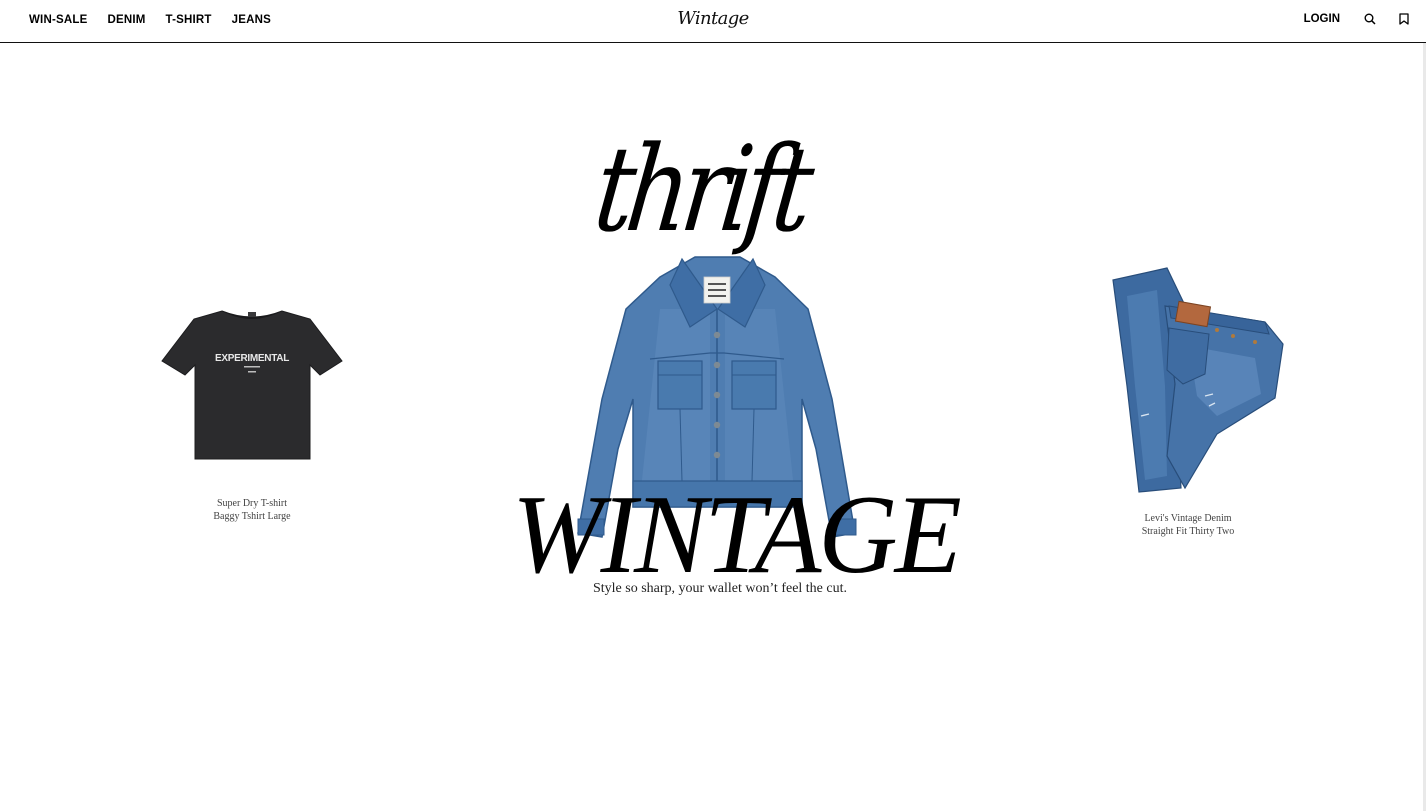 The height and width of the screenshot is (811, 1426). I want to click on nav-link-jeans: JEANS, so click(251, 20).